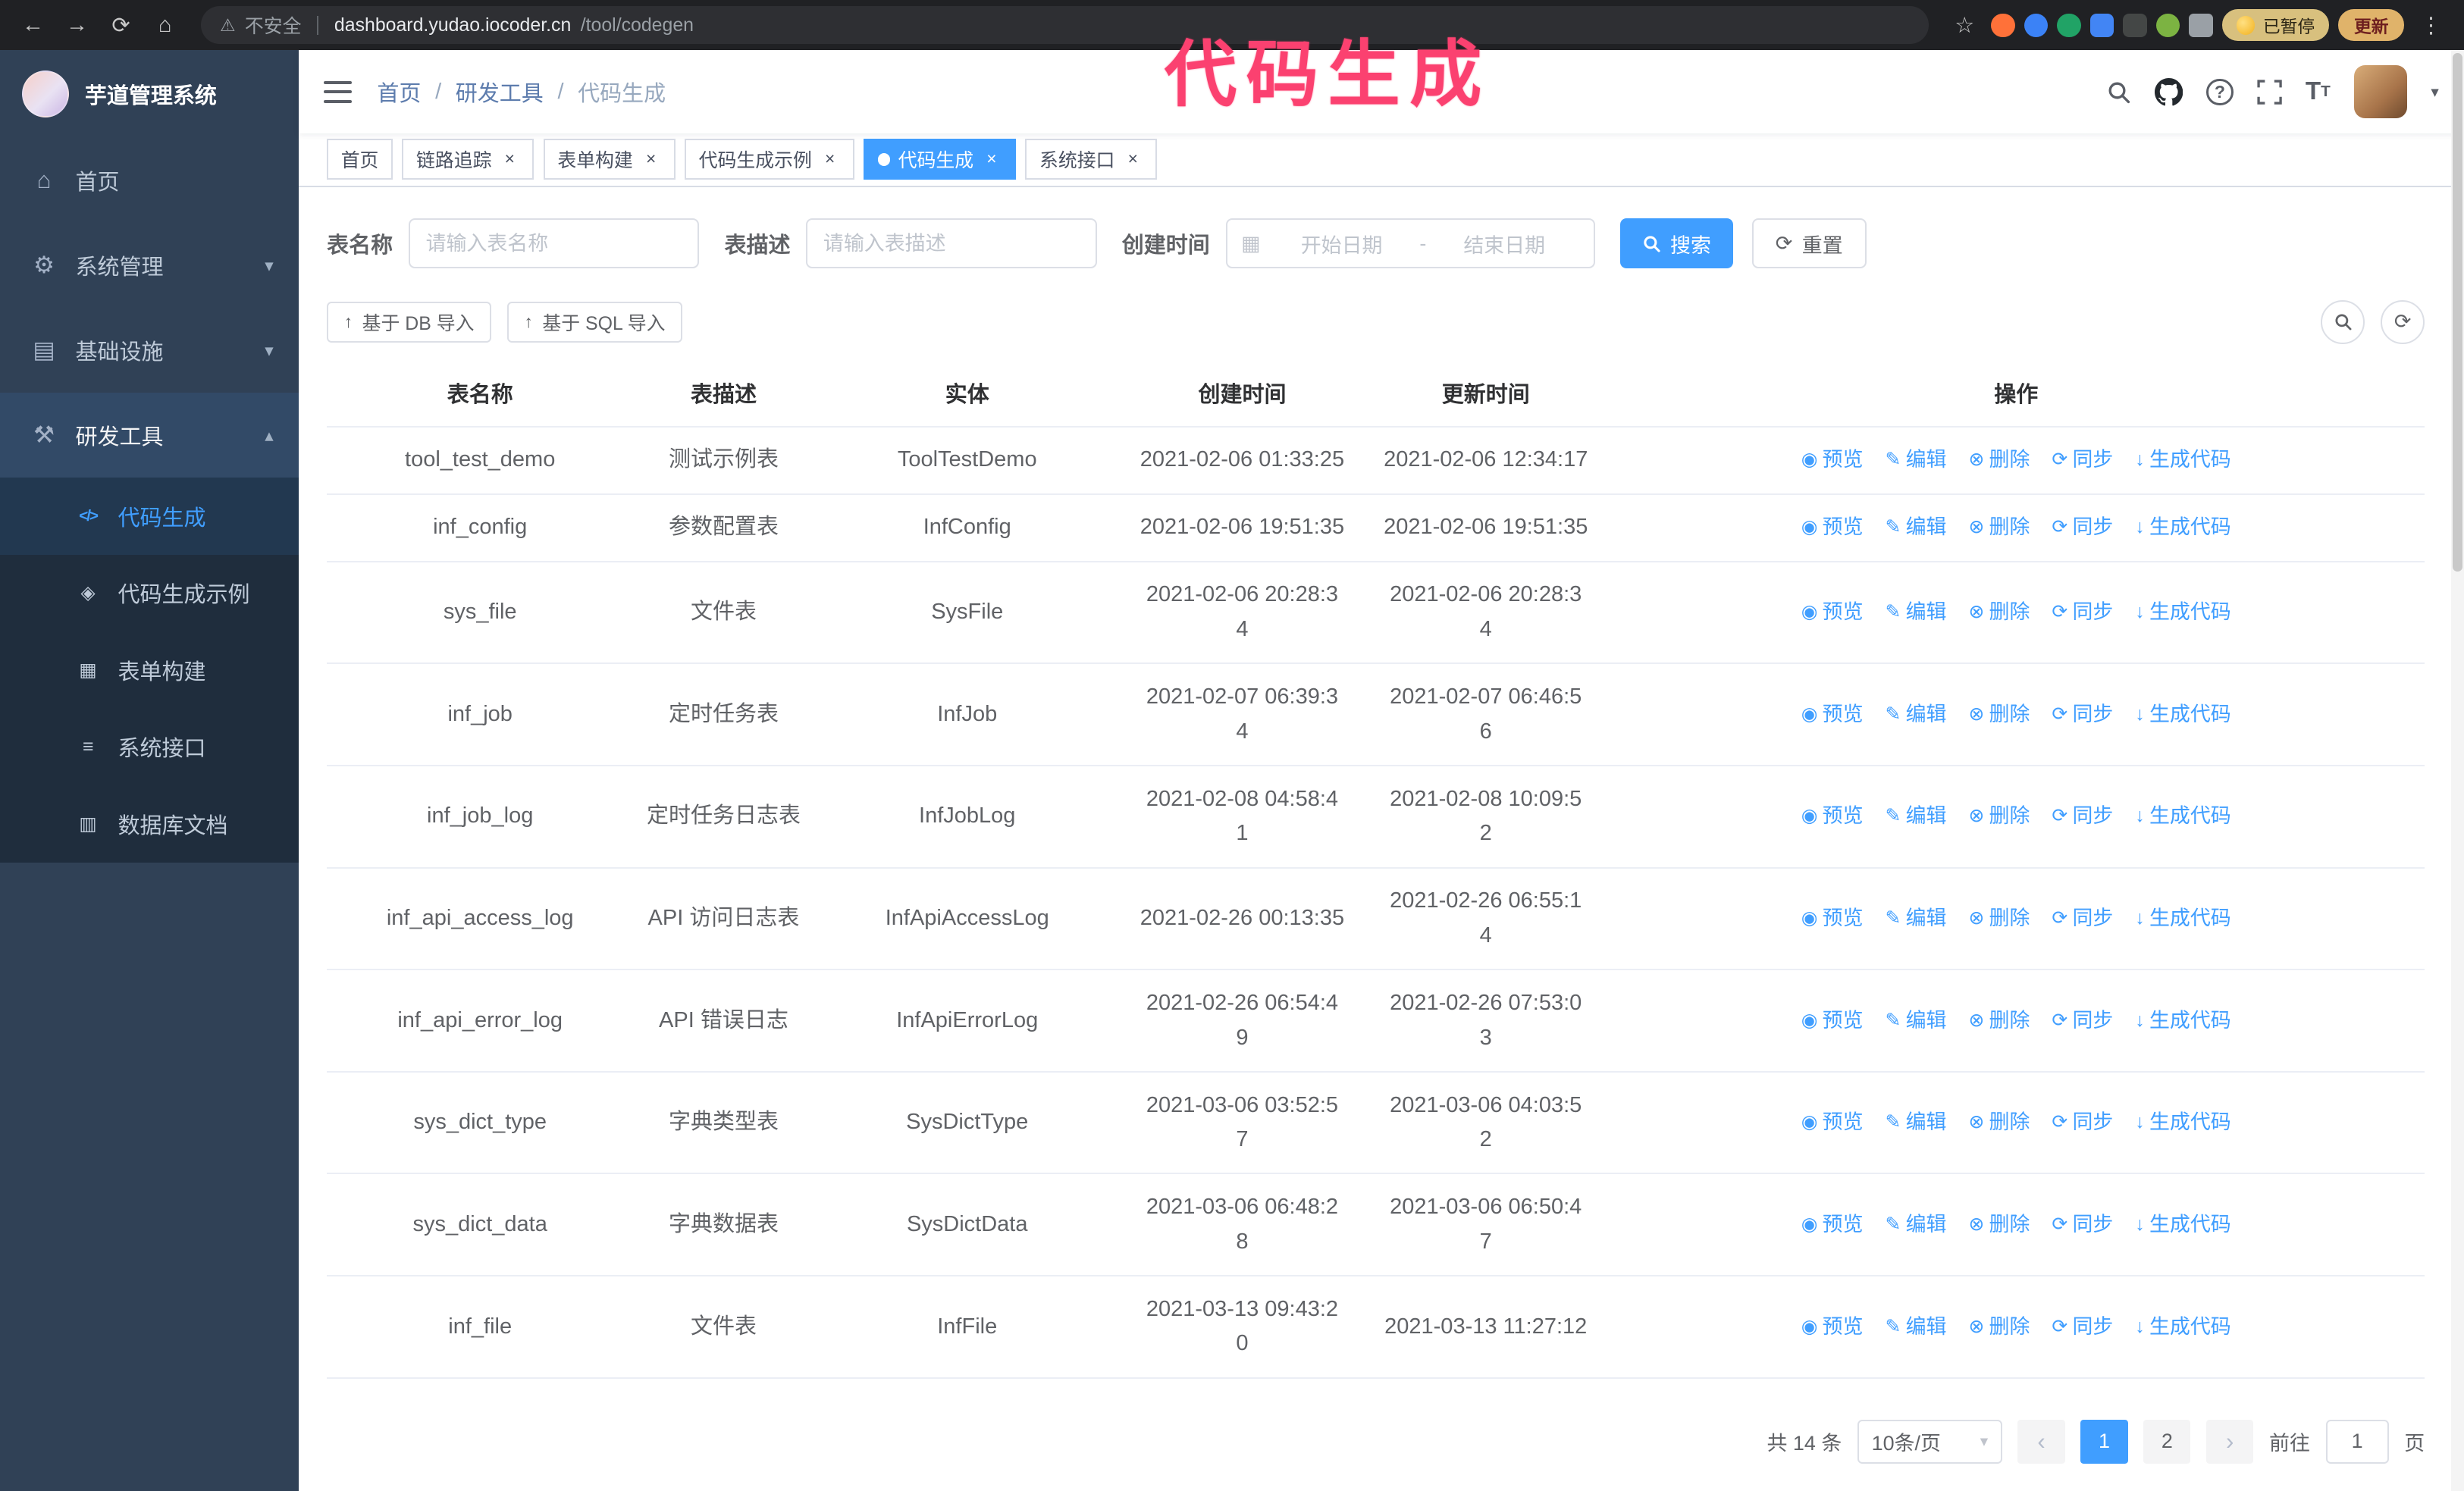 The width and height of the screenshot is (2464, 1491). I want to click on user-avatar, so click(2381, 92).